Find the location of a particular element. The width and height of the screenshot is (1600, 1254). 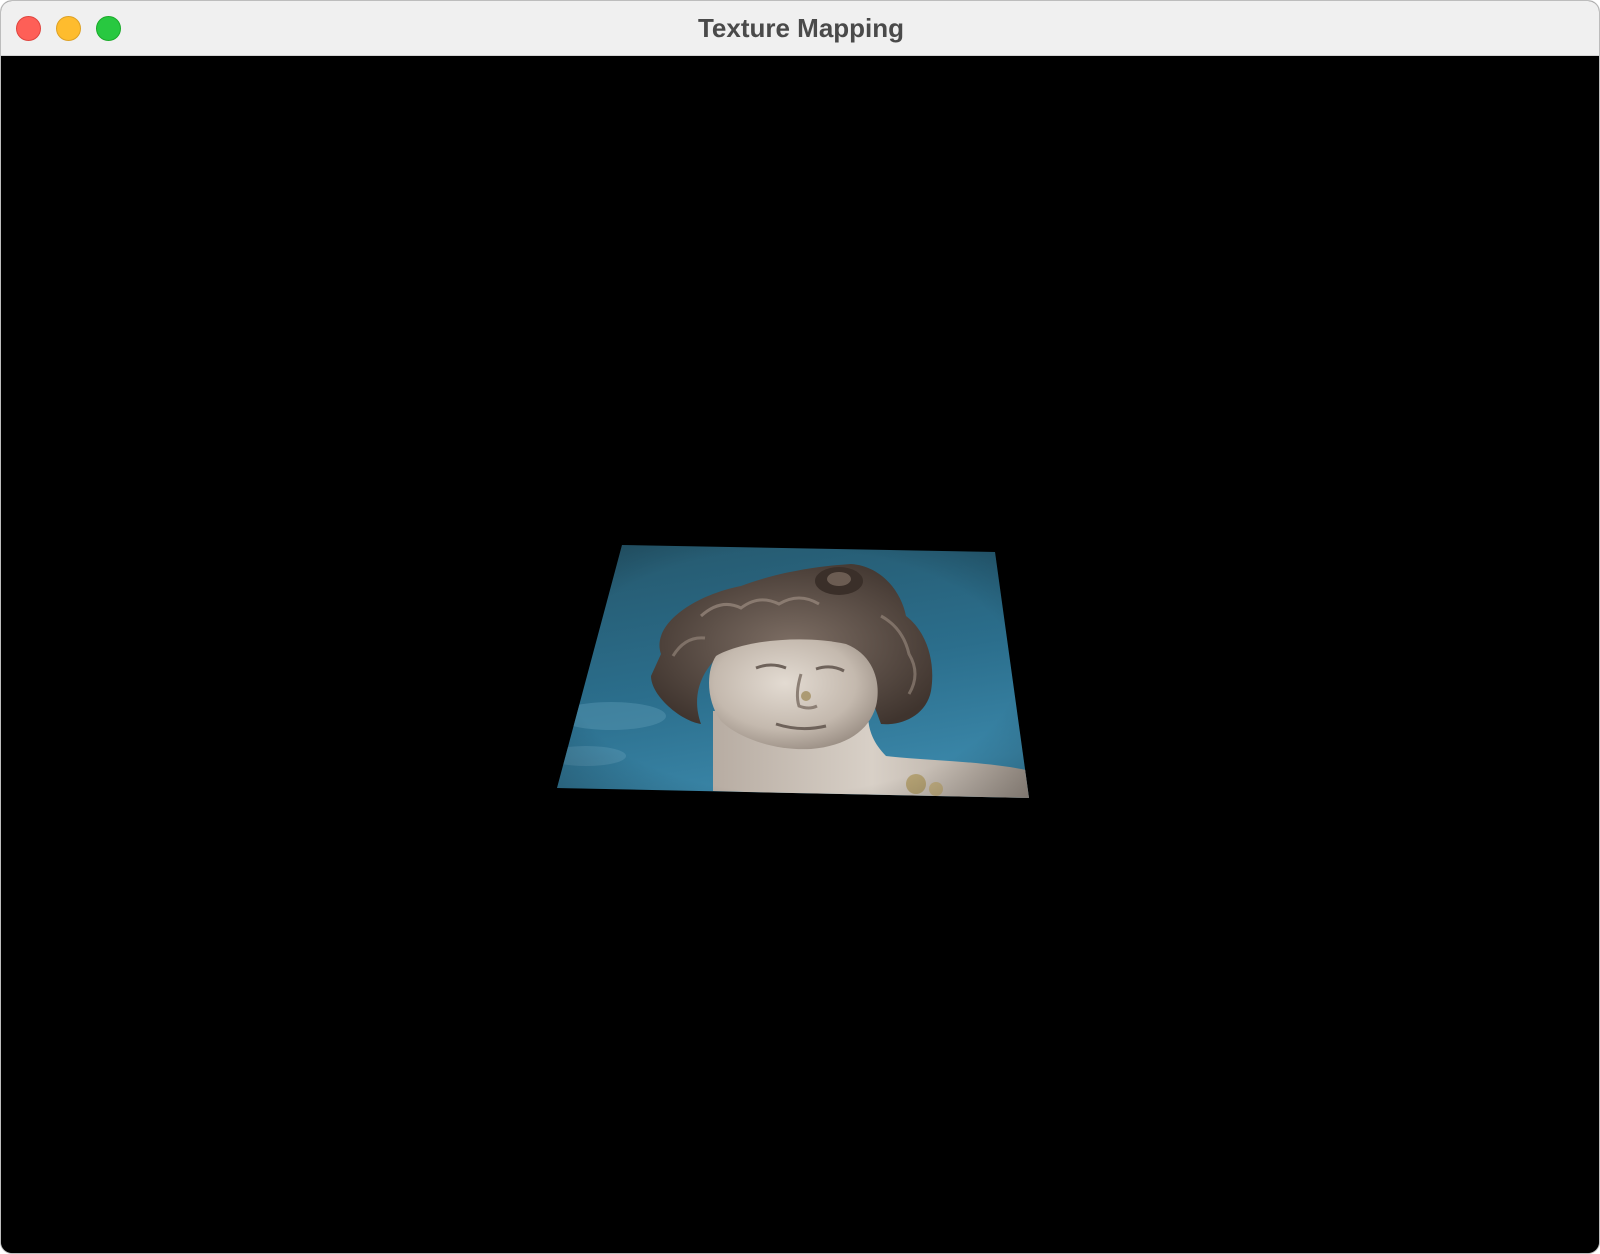

texture-image is located at coordinates (793, 671).